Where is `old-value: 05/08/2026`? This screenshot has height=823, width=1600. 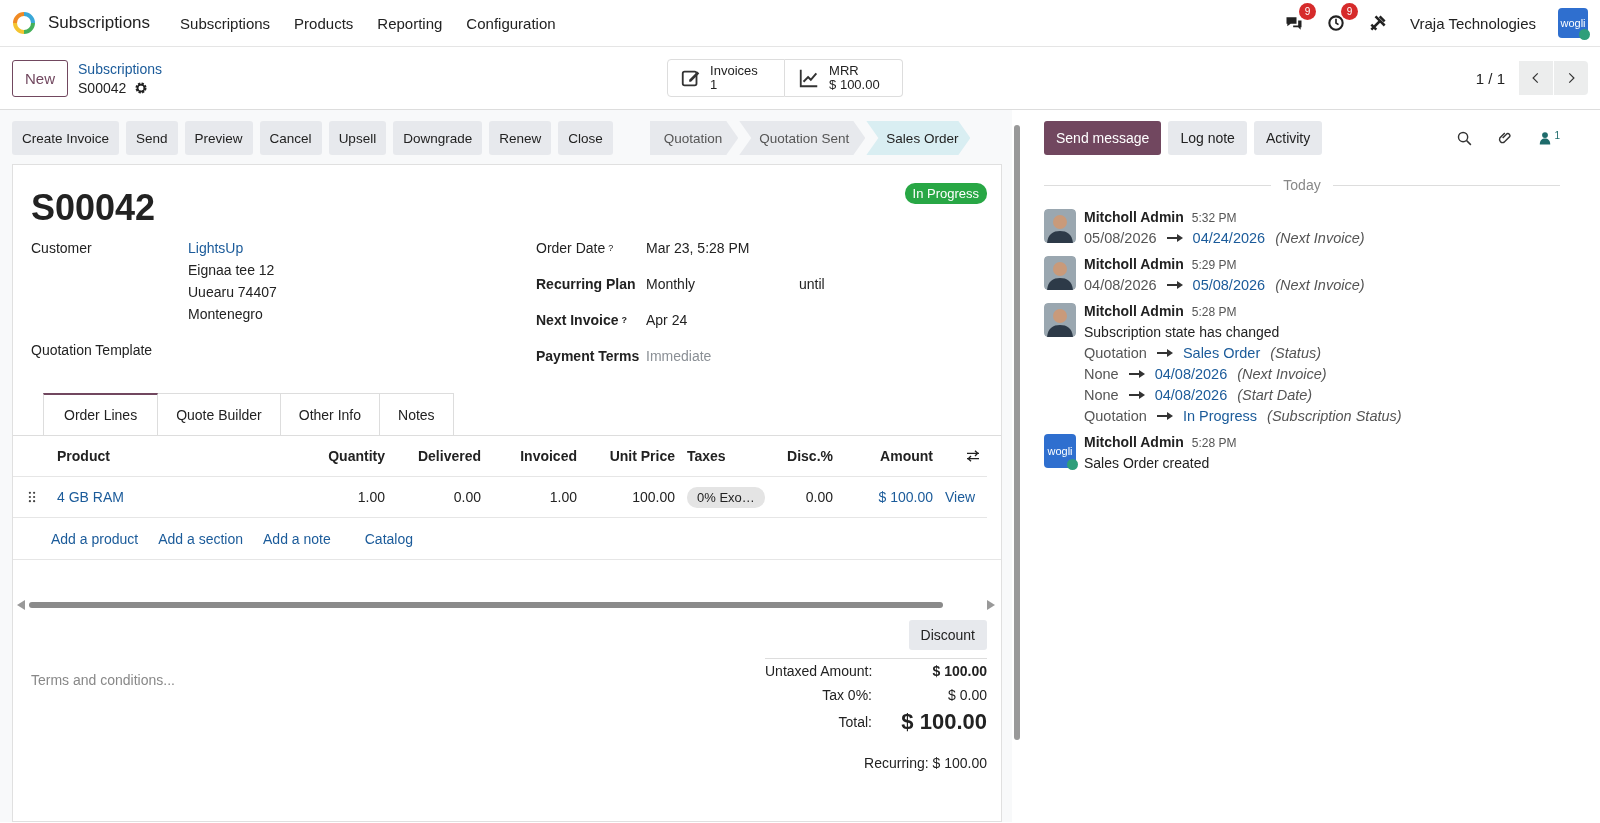
old-value: 05/08/2026 is located at coordinates (1120, 238).